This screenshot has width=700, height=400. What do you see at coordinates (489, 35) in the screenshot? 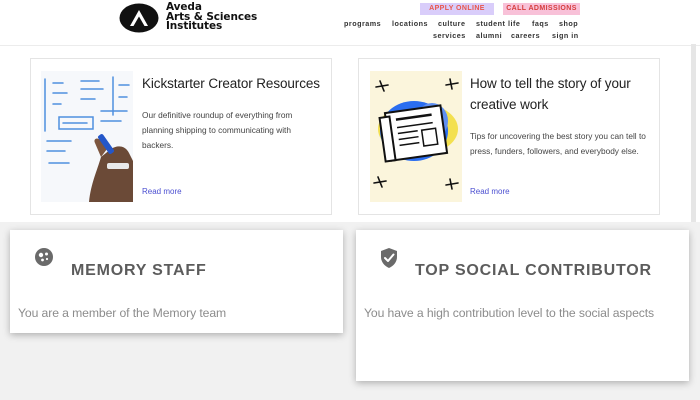
I see `nav-item-alumni: alumni` at bounding box center [489, 35].